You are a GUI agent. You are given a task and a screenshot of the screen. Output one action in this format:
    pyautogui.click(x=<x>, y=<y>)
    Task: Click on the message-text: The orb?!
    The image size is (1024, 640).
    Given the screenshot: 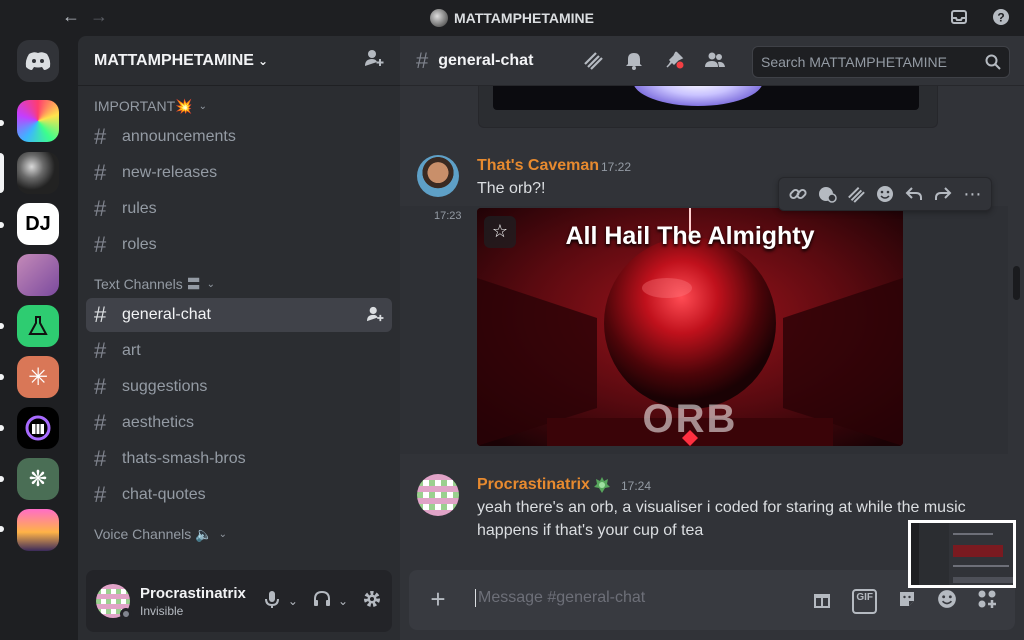 What is the action you would take?
    pyautogui.click(x=511, y=188)
    